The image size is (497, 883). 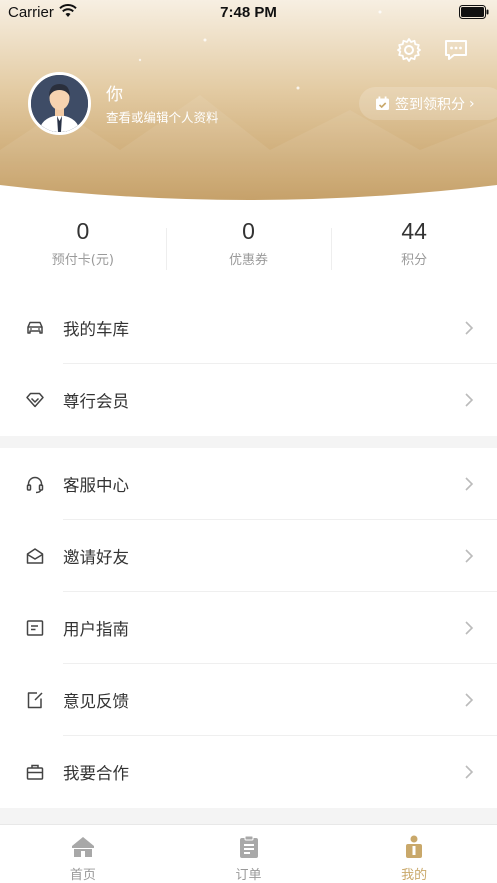 I want to click on avatar-image, so click(x=59, y=103).